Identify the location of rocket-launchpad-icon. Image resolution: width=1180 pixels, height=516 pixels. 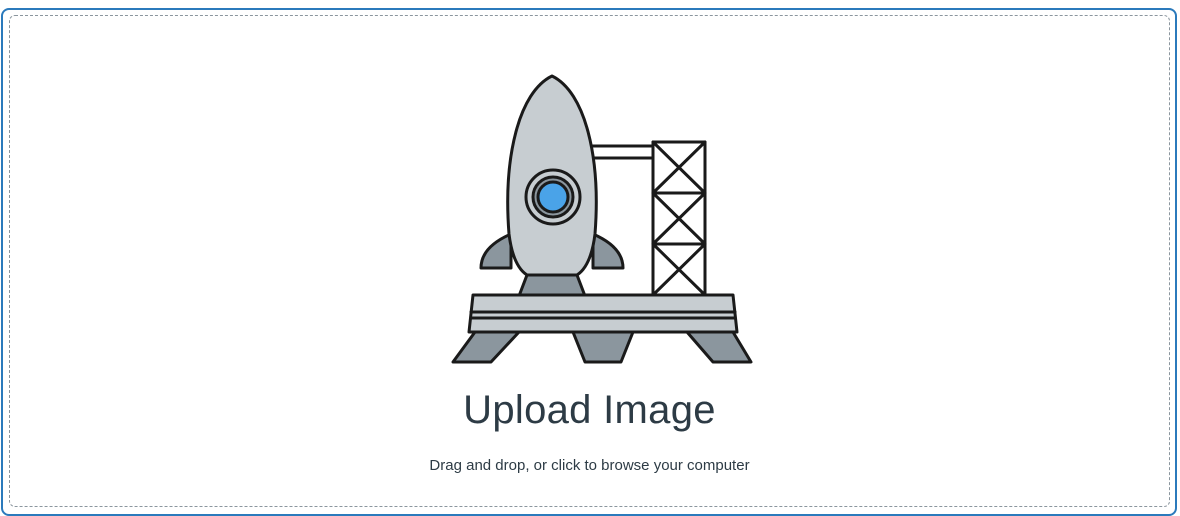
(602, 219).